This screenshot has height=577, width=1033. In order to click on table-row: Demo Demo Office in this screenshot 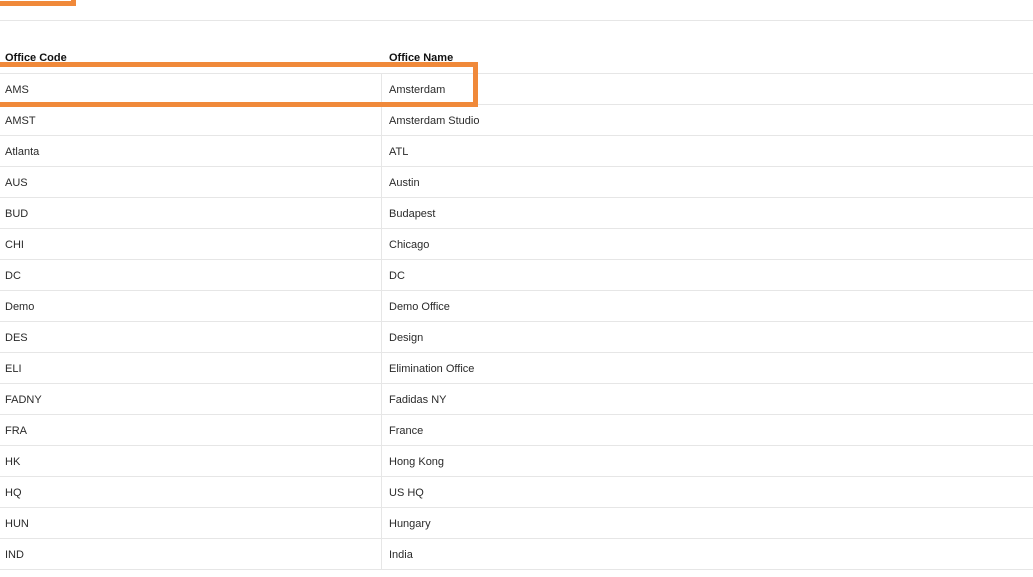, I will do `click(516, 306)`.